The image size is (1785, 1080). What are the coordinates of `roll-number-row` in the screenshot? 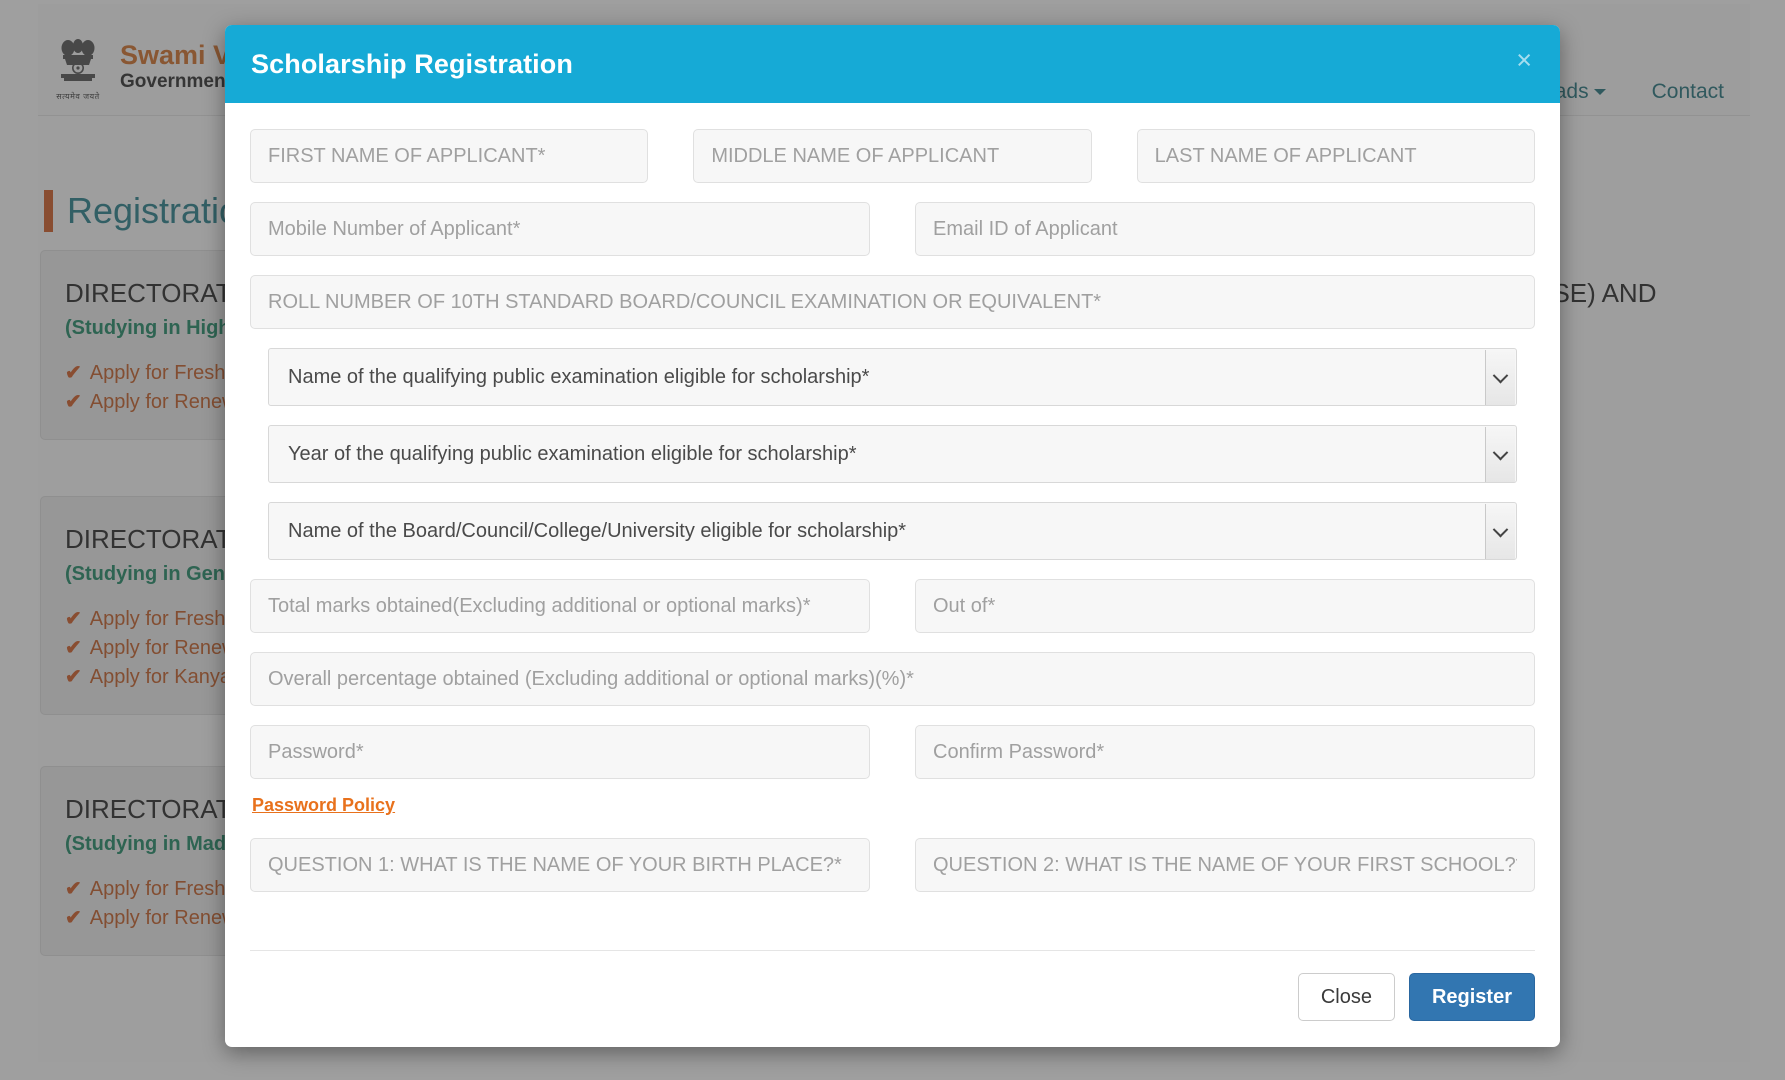 It's located at (892, 302).